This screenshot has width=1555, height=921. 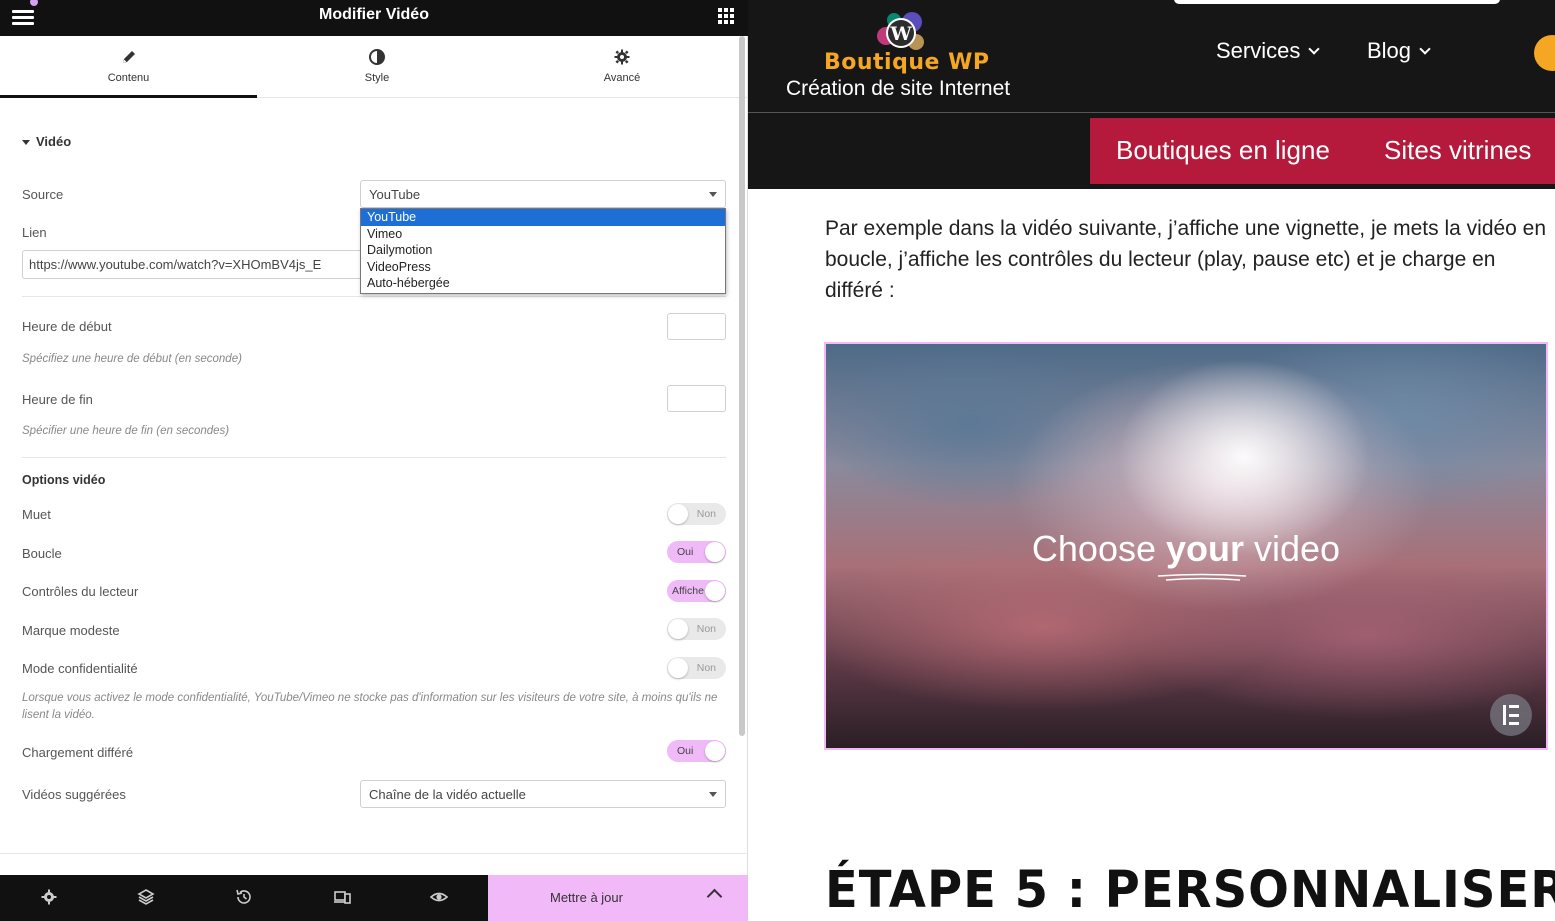 I want to click on section-toggle-video: Vidéo, so click(x=46, y=141).